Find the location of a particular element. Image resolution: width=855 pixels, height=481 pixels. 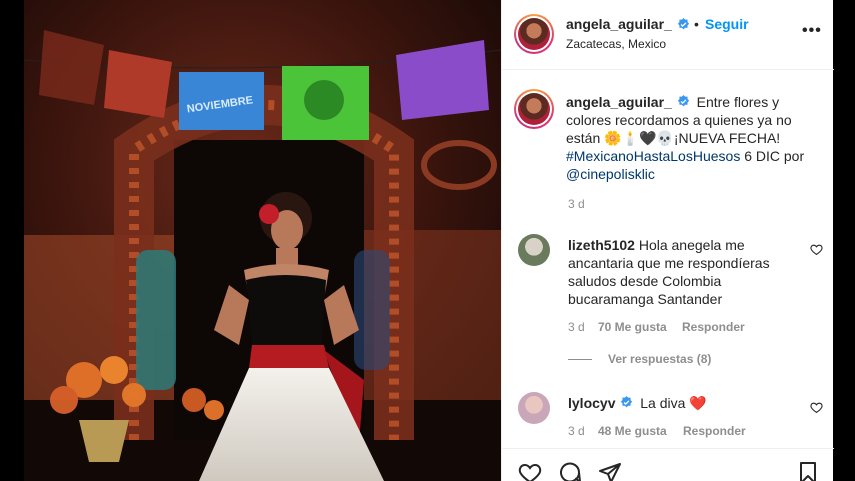

caption-date: 6 DIC por is located at coordinates (774, 156).